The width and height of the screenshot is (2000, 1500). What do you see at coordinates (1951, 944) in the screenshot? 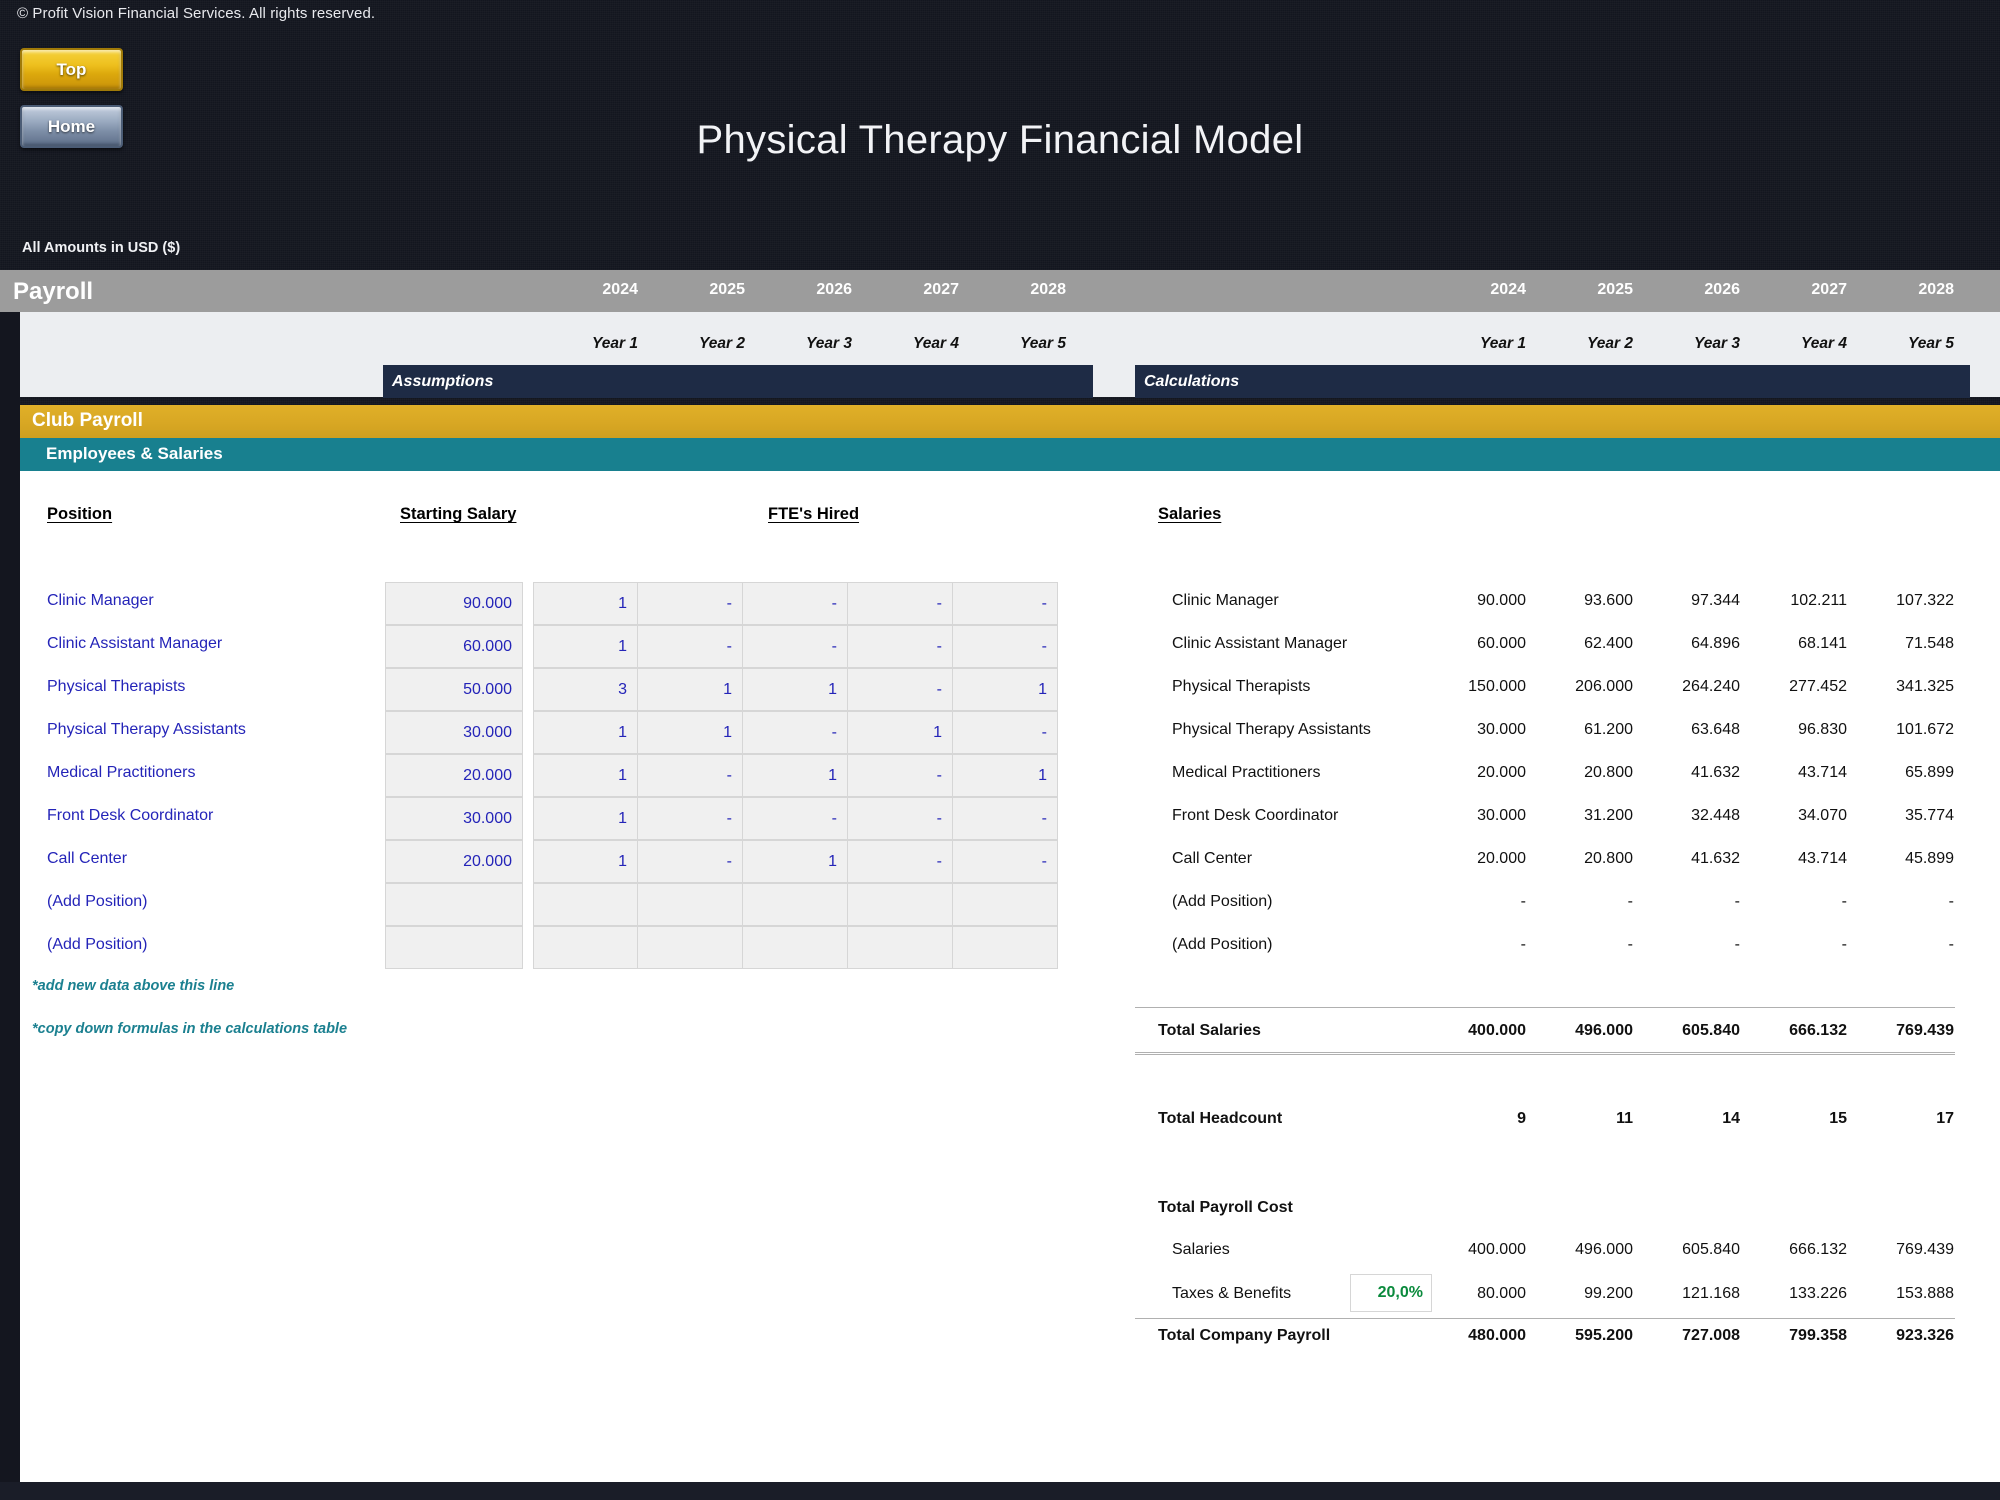
I see `calc-value-r8-c4: -` at bounding box center [1951, 944].